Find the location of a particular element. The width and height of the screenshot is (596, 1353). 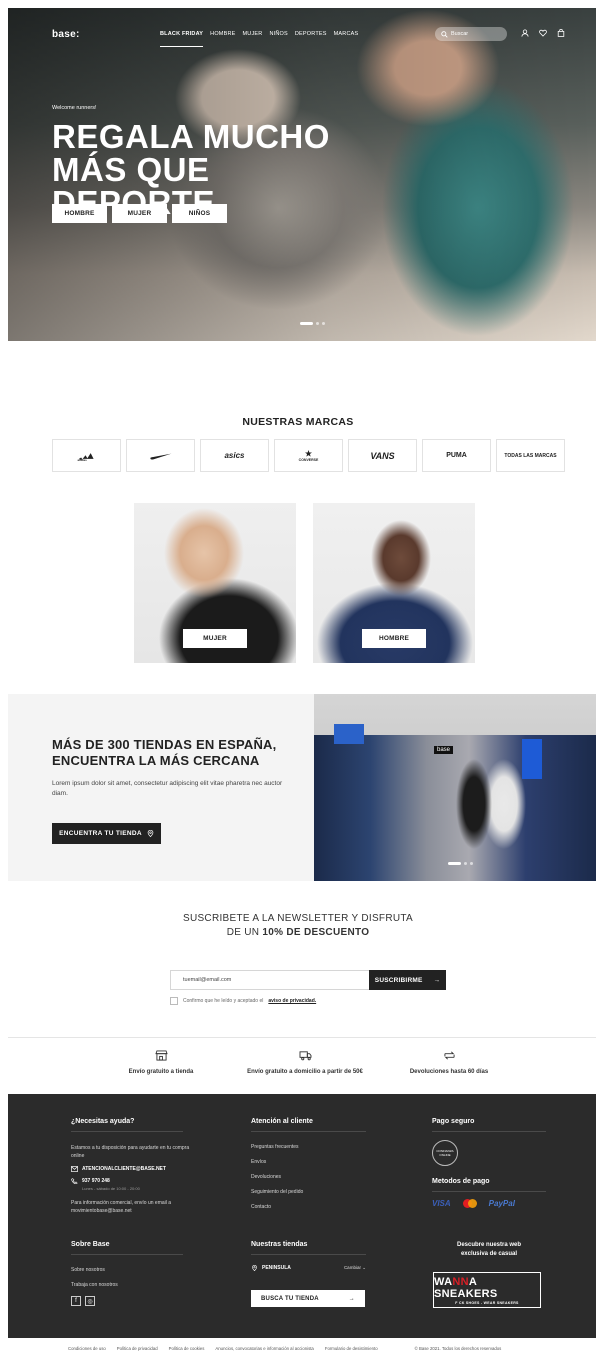

brand-vans: VANS is located at coordinates (382, 455).